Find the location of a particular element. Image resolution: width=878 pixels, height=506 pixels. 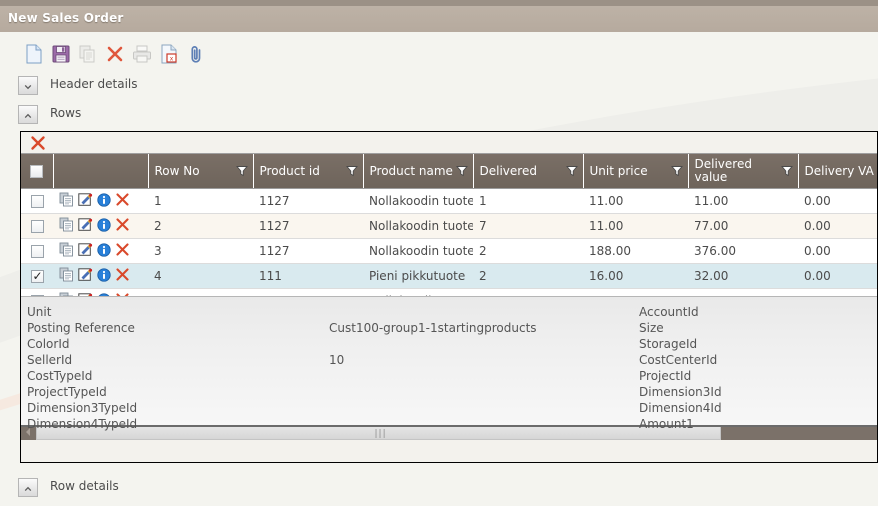

row-details-expander is located at coordinates (28, 487).